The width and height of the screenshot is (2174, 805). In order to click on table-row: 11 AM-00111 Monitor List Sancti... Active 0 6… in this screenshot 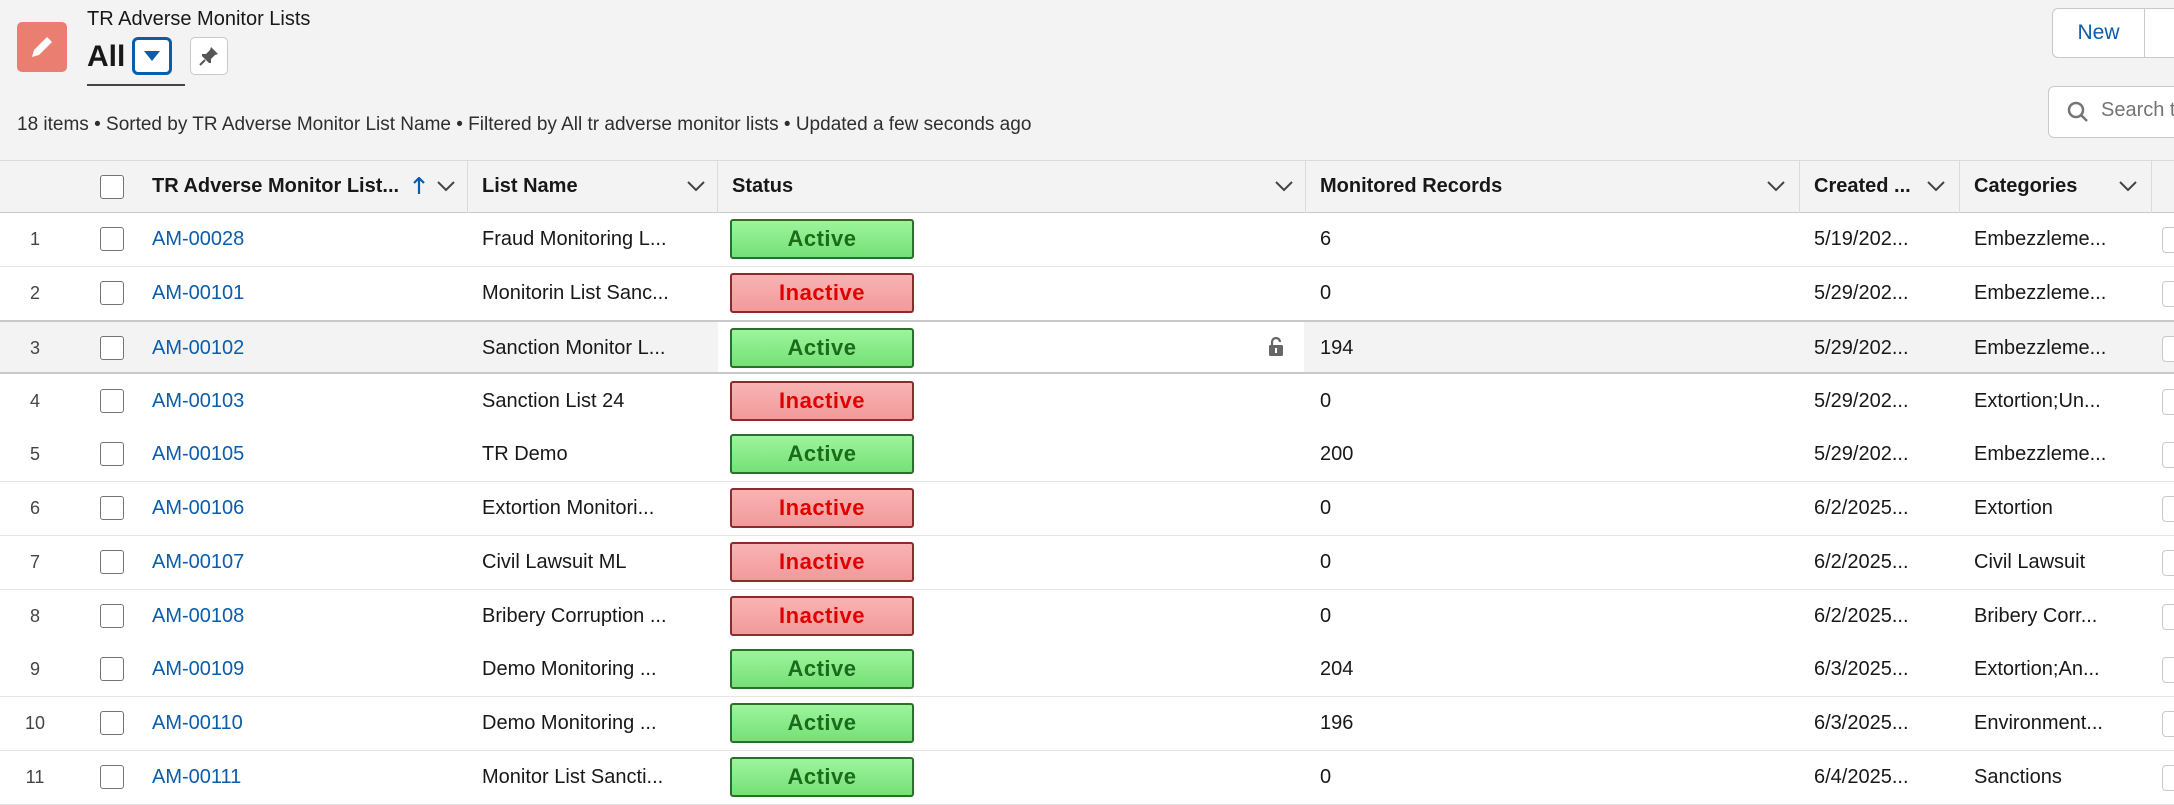, I will do `click(1087, 778)`.